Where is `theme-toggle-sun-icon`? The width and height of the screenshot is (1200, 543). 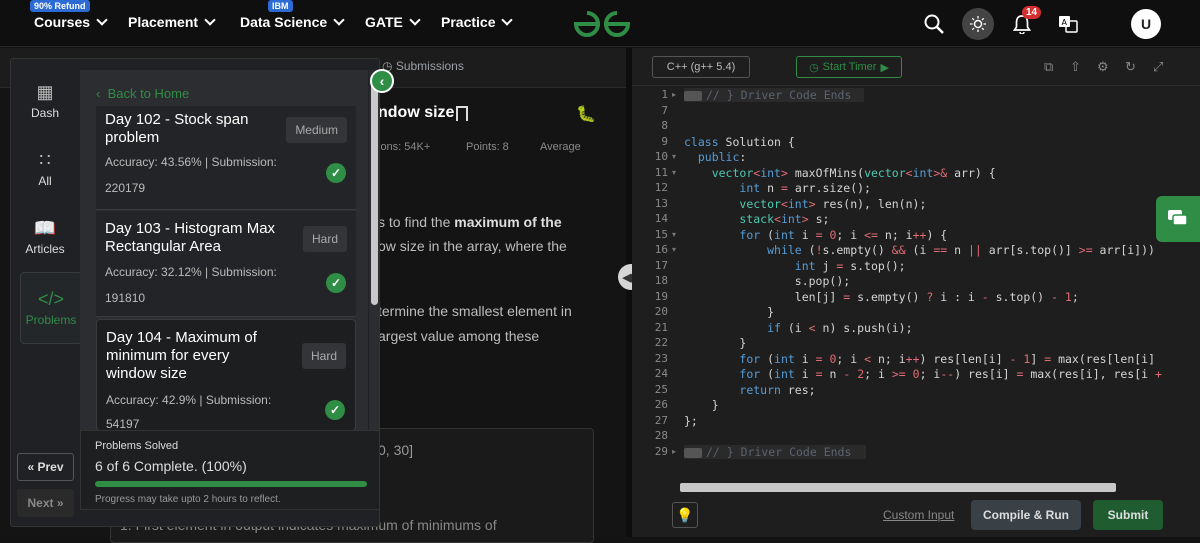
theme-toggle-sun-icon is located at coordinates (978, 24).